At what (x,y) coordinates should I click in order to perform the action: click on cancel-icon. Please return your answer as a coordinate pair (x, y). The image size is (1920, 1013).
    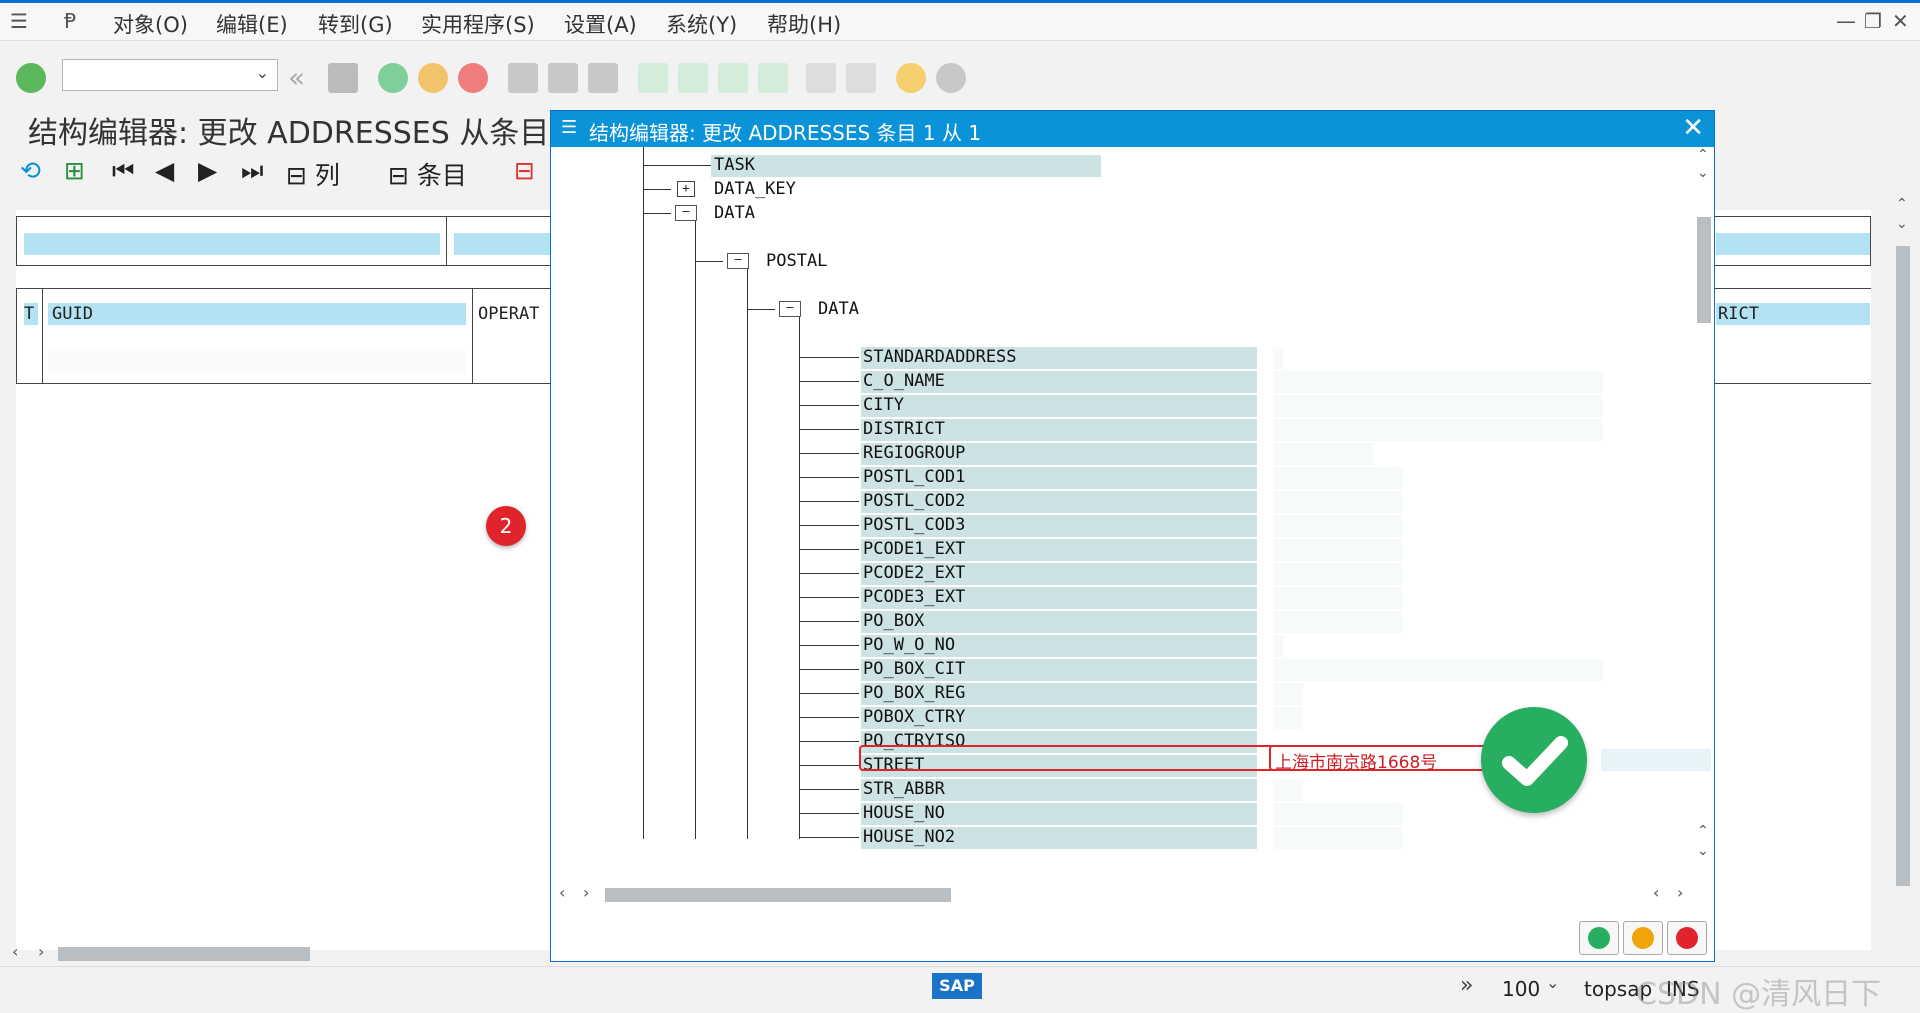
    Looking at the image, I should click on (473, 78).